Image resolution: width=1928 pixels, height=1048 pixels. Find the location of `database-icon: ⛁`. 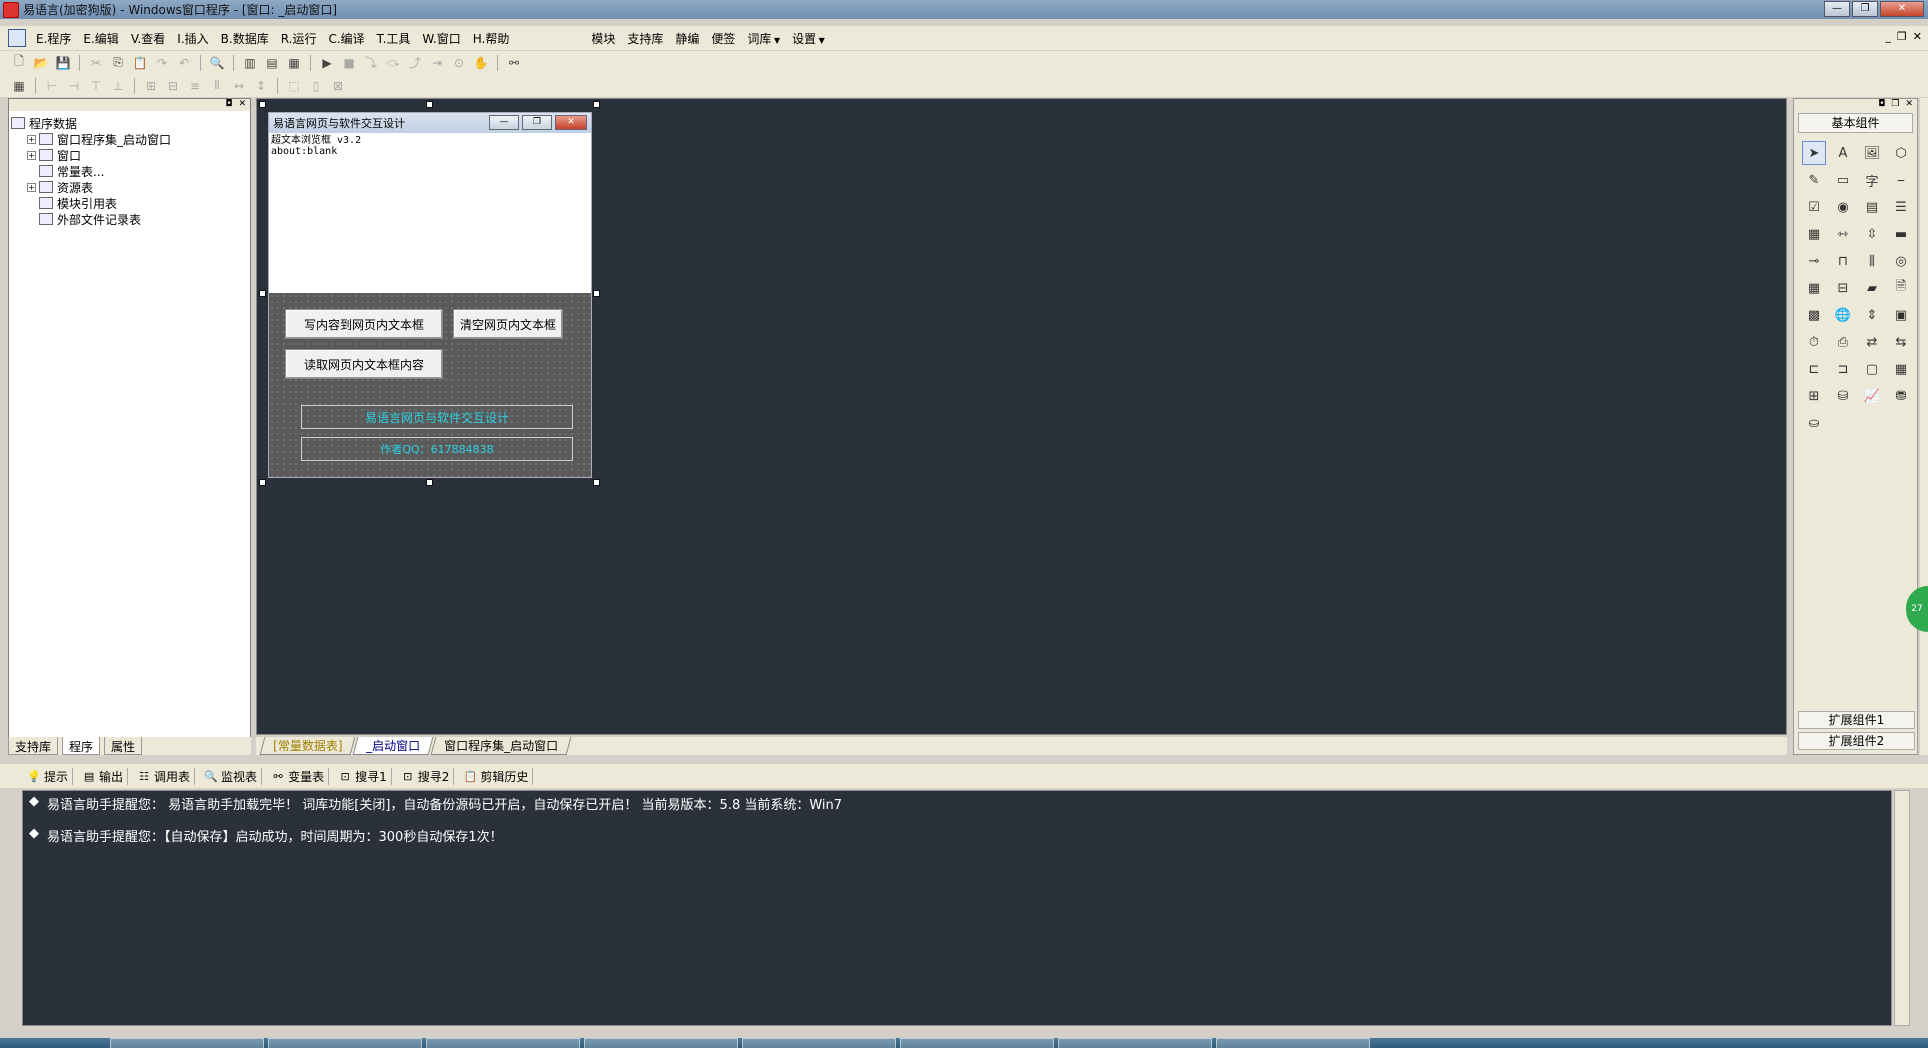

database-icon: ⛁ is located at coordinates (1843, 396).